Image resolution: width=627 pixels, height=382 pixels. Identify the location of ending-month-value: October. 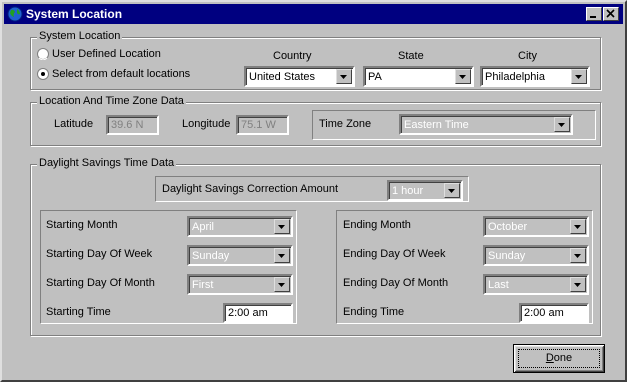
(508, 227).